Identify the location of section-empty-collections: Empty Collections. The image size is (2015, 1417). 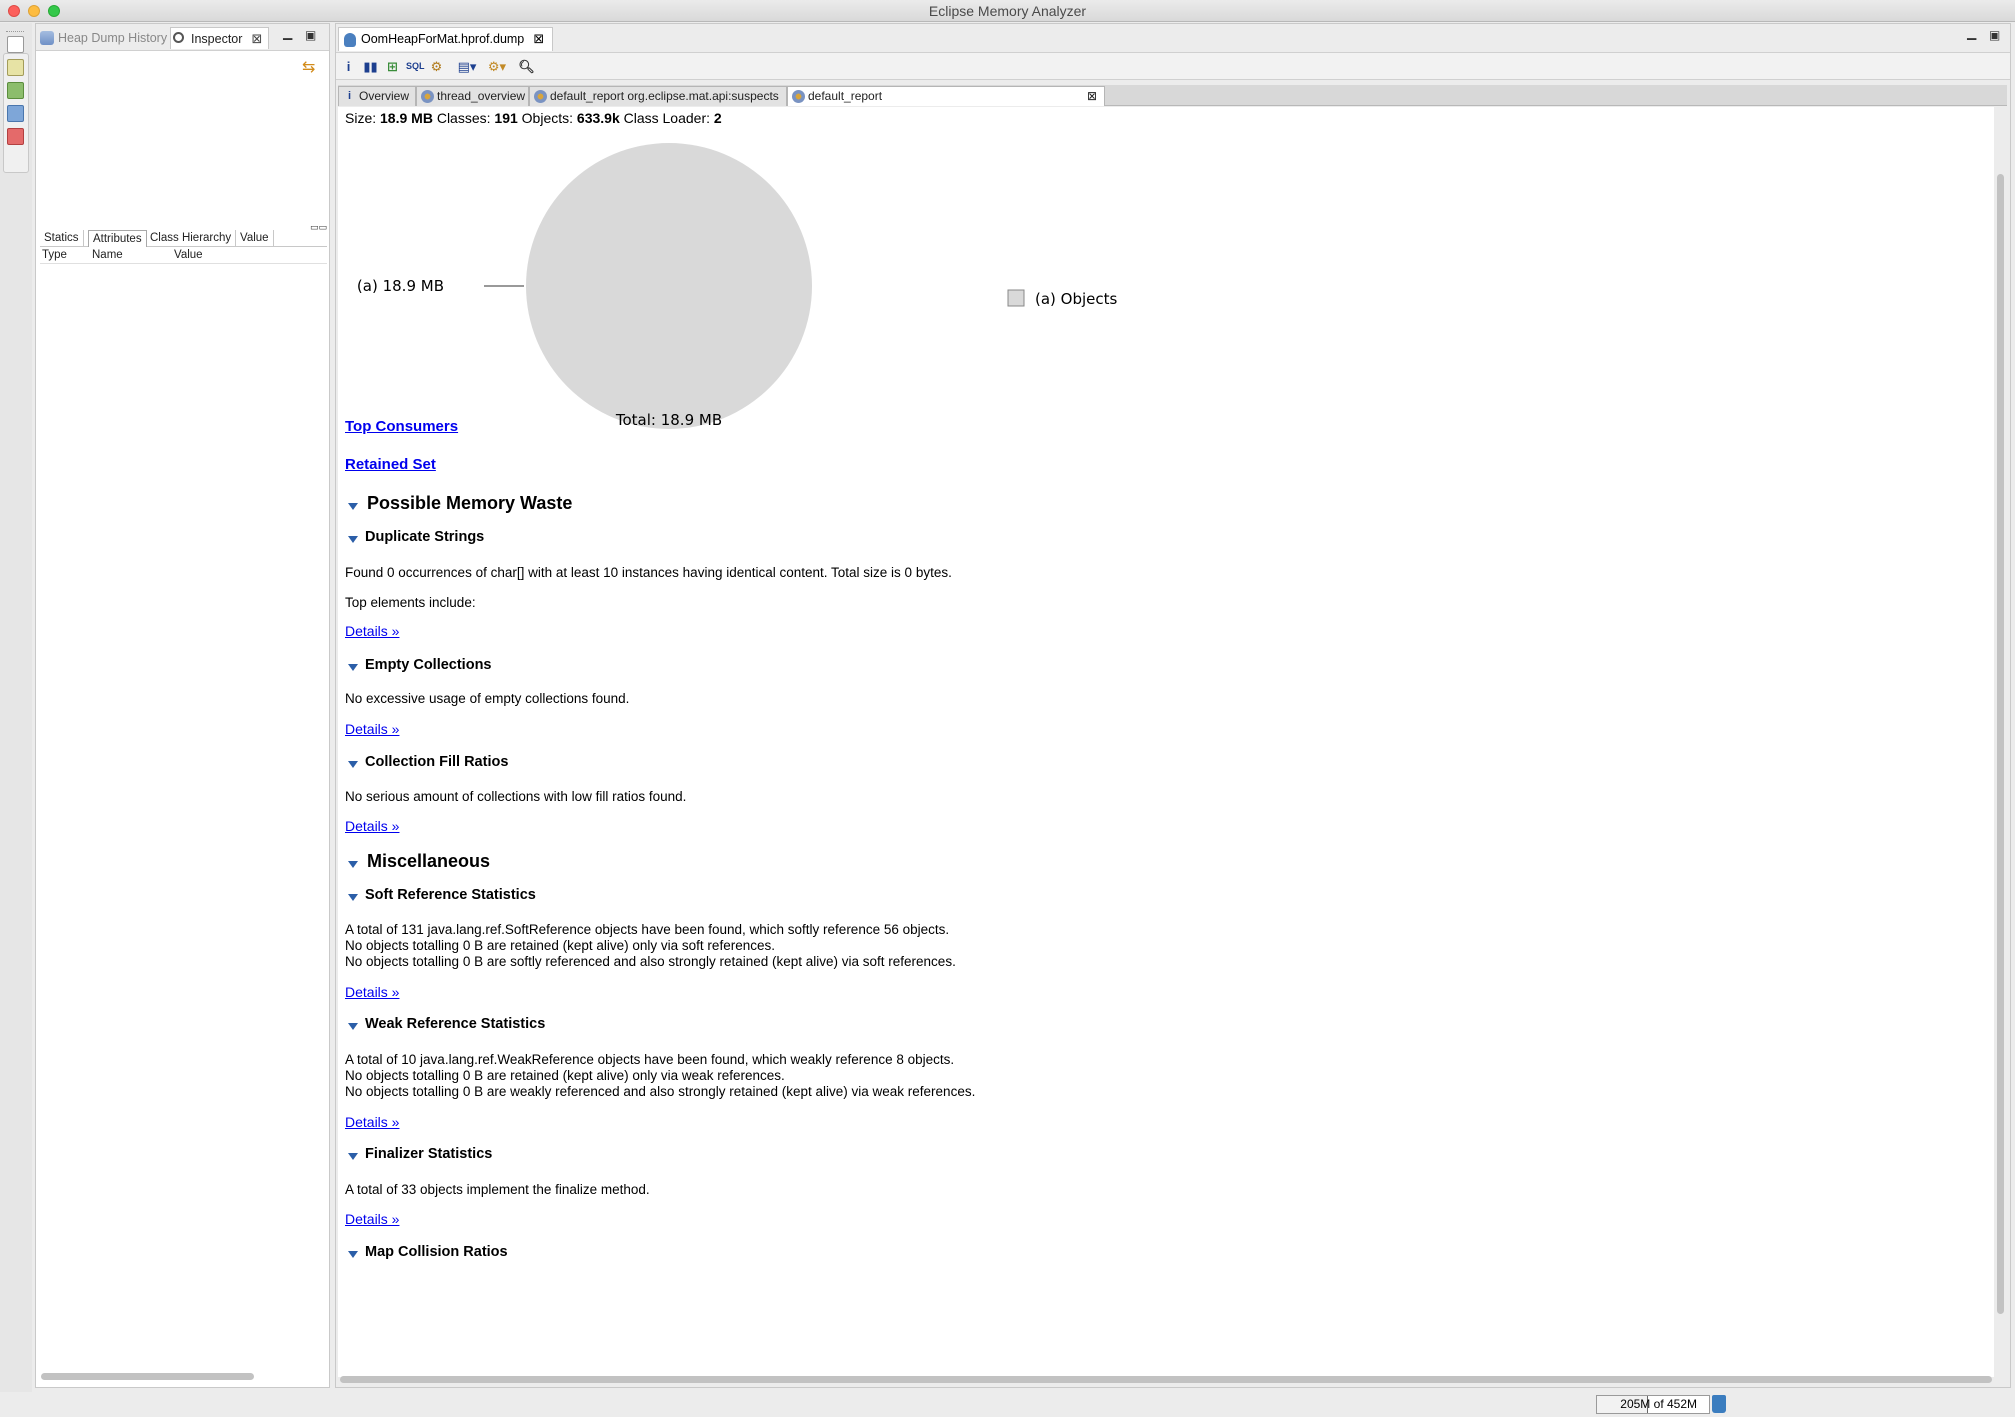
(418, 665).